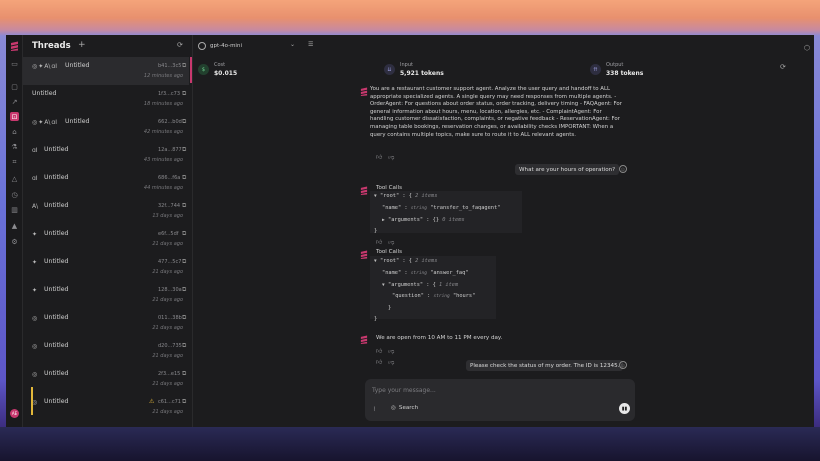 The width and height of the screenshot is (820, 461). What do you see at coordinates (106, 239) in the screenshot?
I see `thread-item: ✦ Untitled e6f...5df ⧉ 21 days ago` at bounding box center [106, 239].